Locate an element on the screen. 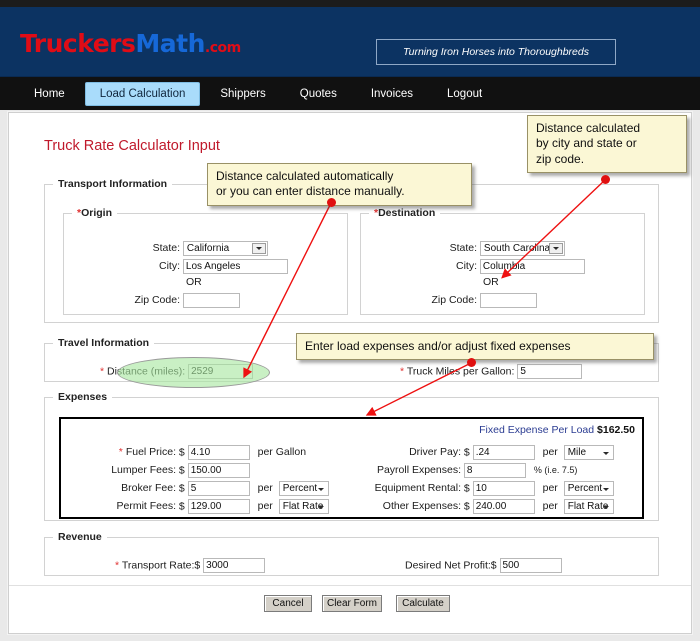 This screenshot has width=700, height=641. fuel-price-suffix: per Gallon is located at coordinates (282, 452).